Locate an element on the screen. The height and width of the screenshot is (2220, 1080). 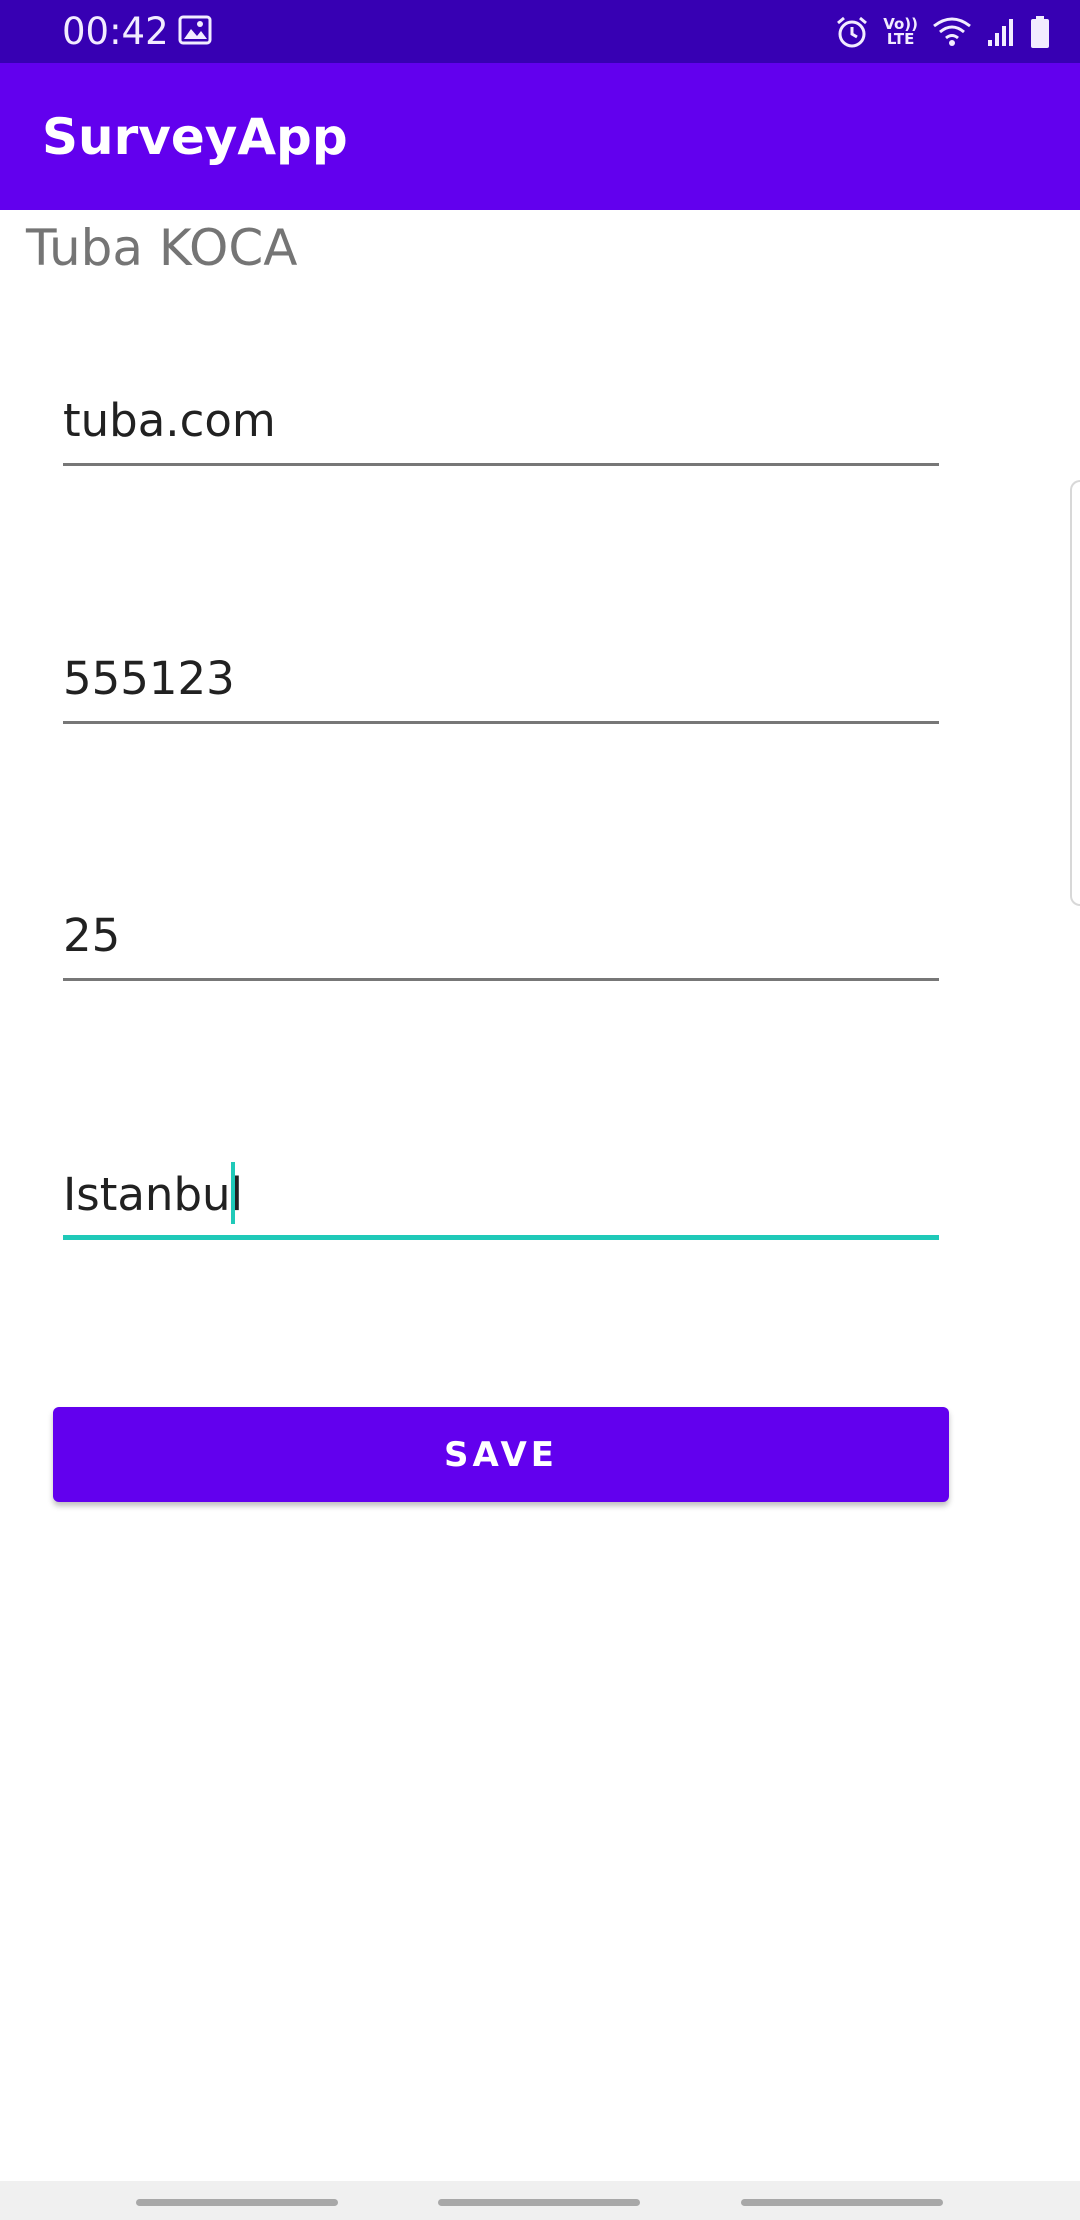
phone-field-underline is located at coordinates (501, 722).